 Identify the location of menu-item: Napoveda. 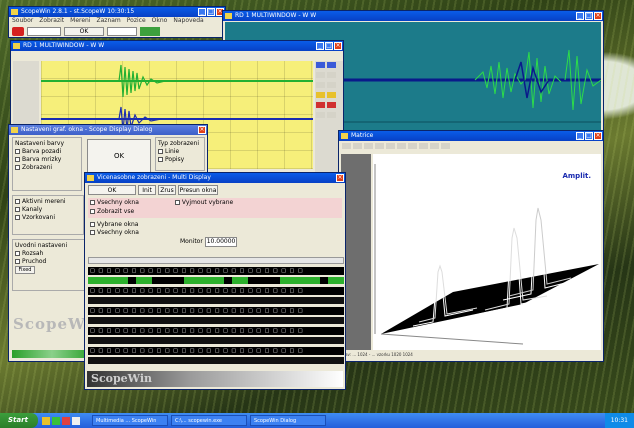
(188, 20).